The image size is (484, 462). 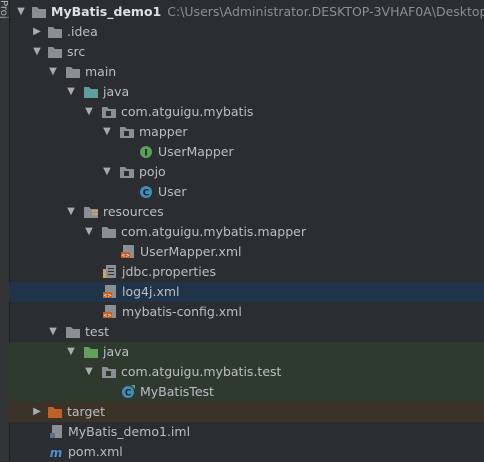 What do you see at coordinates (95, 451) in the screenshot?
I see `tree-label: pom.xml` at bounding box center [95, 451].